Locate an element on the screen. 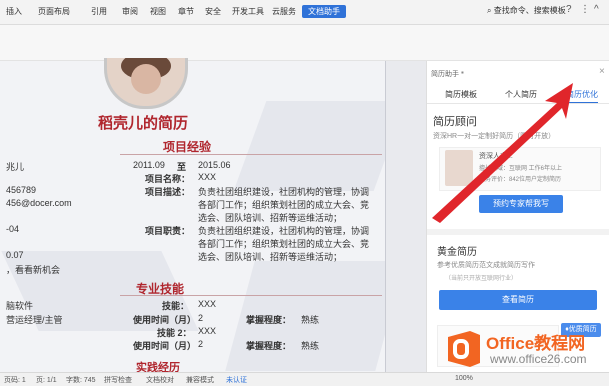  tab-resume-optimize: 简历优化 is located at coordinates (582, 96).